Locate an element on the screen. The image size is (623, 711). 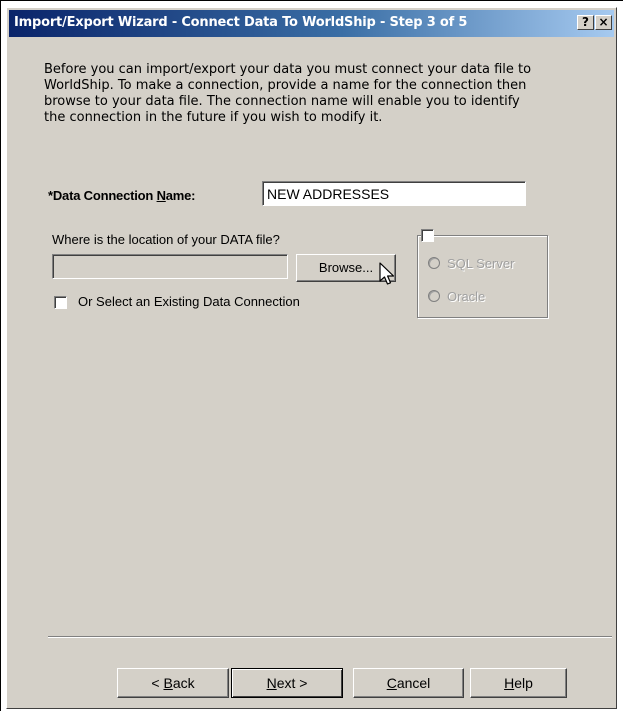
back-prefix: < is located at coordinates (157, 683).